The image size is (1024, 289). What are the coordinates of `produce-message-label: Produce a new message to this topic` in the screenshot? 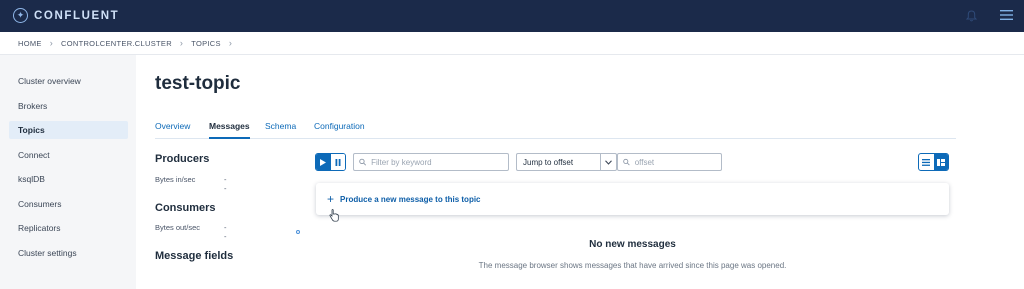 It's located at (410, 199).